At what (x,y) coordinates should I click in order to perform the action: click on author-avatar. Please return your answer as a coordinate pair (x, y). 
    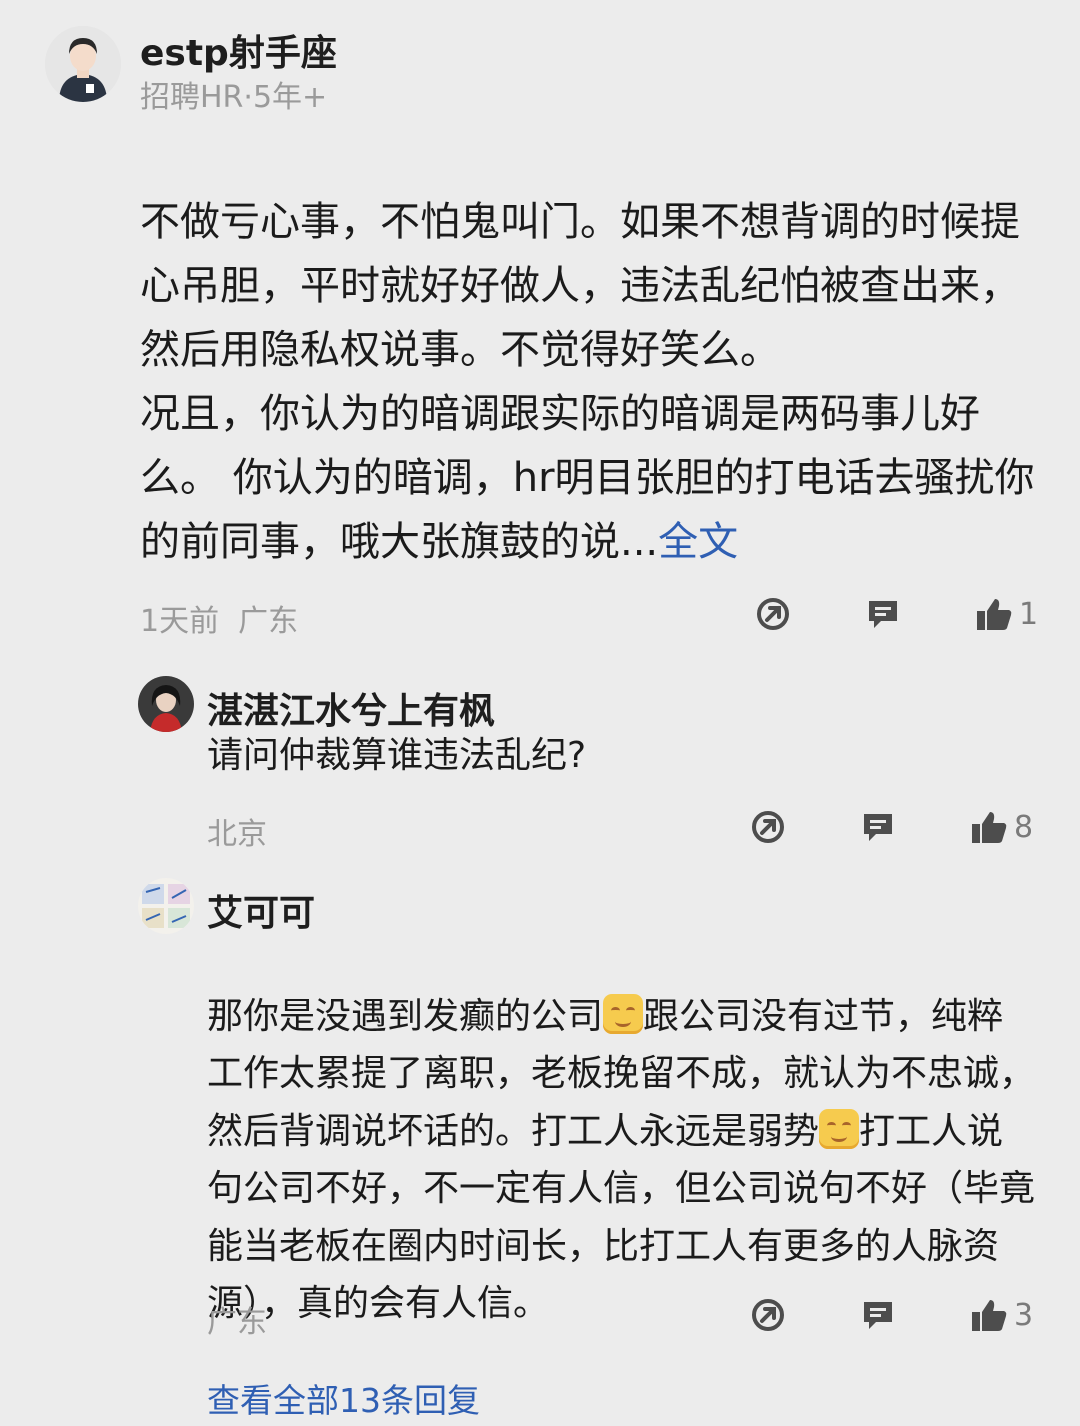
    Looking at the image, I should click on (83, 64).